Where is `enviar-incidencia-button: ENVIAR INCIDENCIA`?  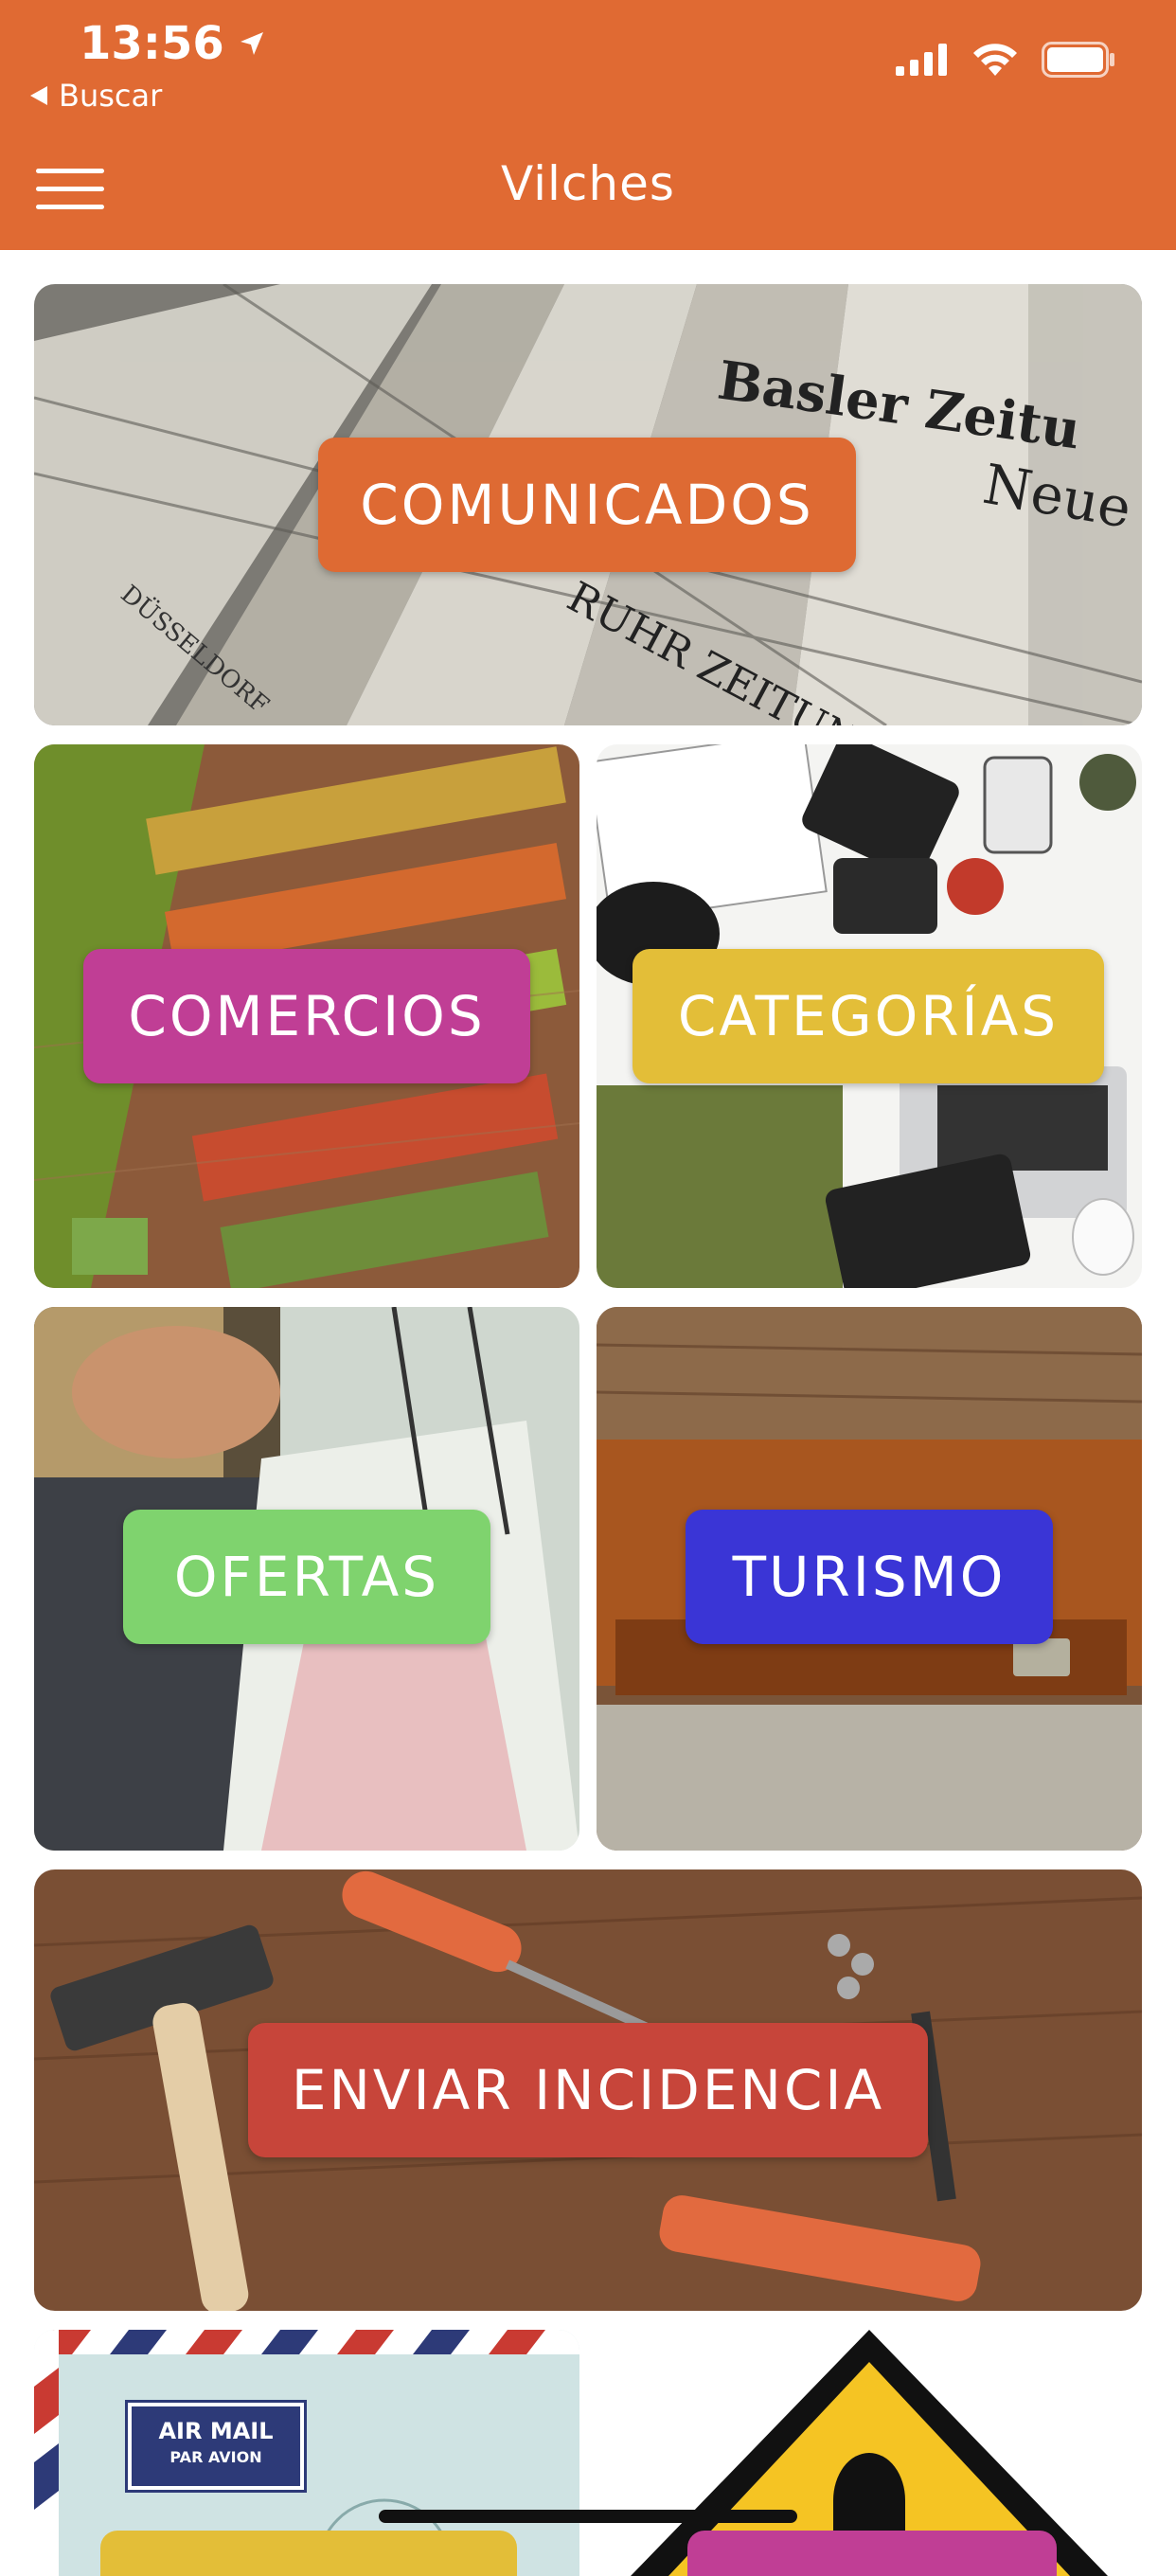
enviar-incidencia-button: ENVIAR INCIDENCIA is located at coordinates (588, 2090).